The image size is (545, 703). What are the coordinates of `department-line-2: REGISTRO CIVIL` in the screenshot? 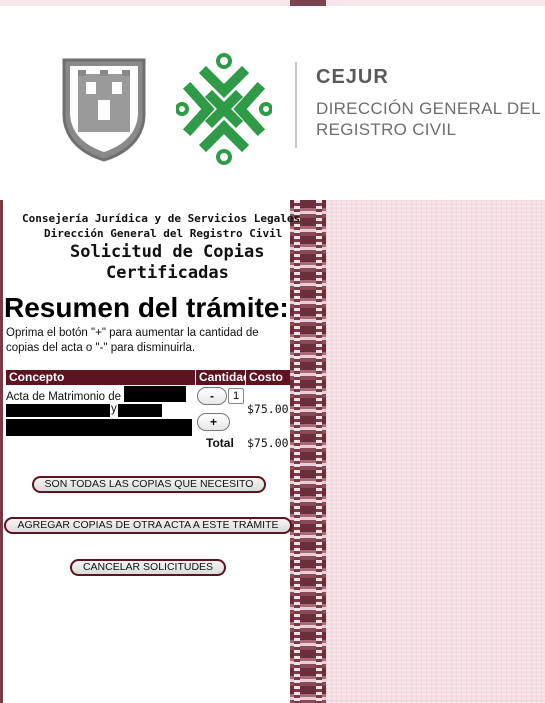 It's located at (386, 129).